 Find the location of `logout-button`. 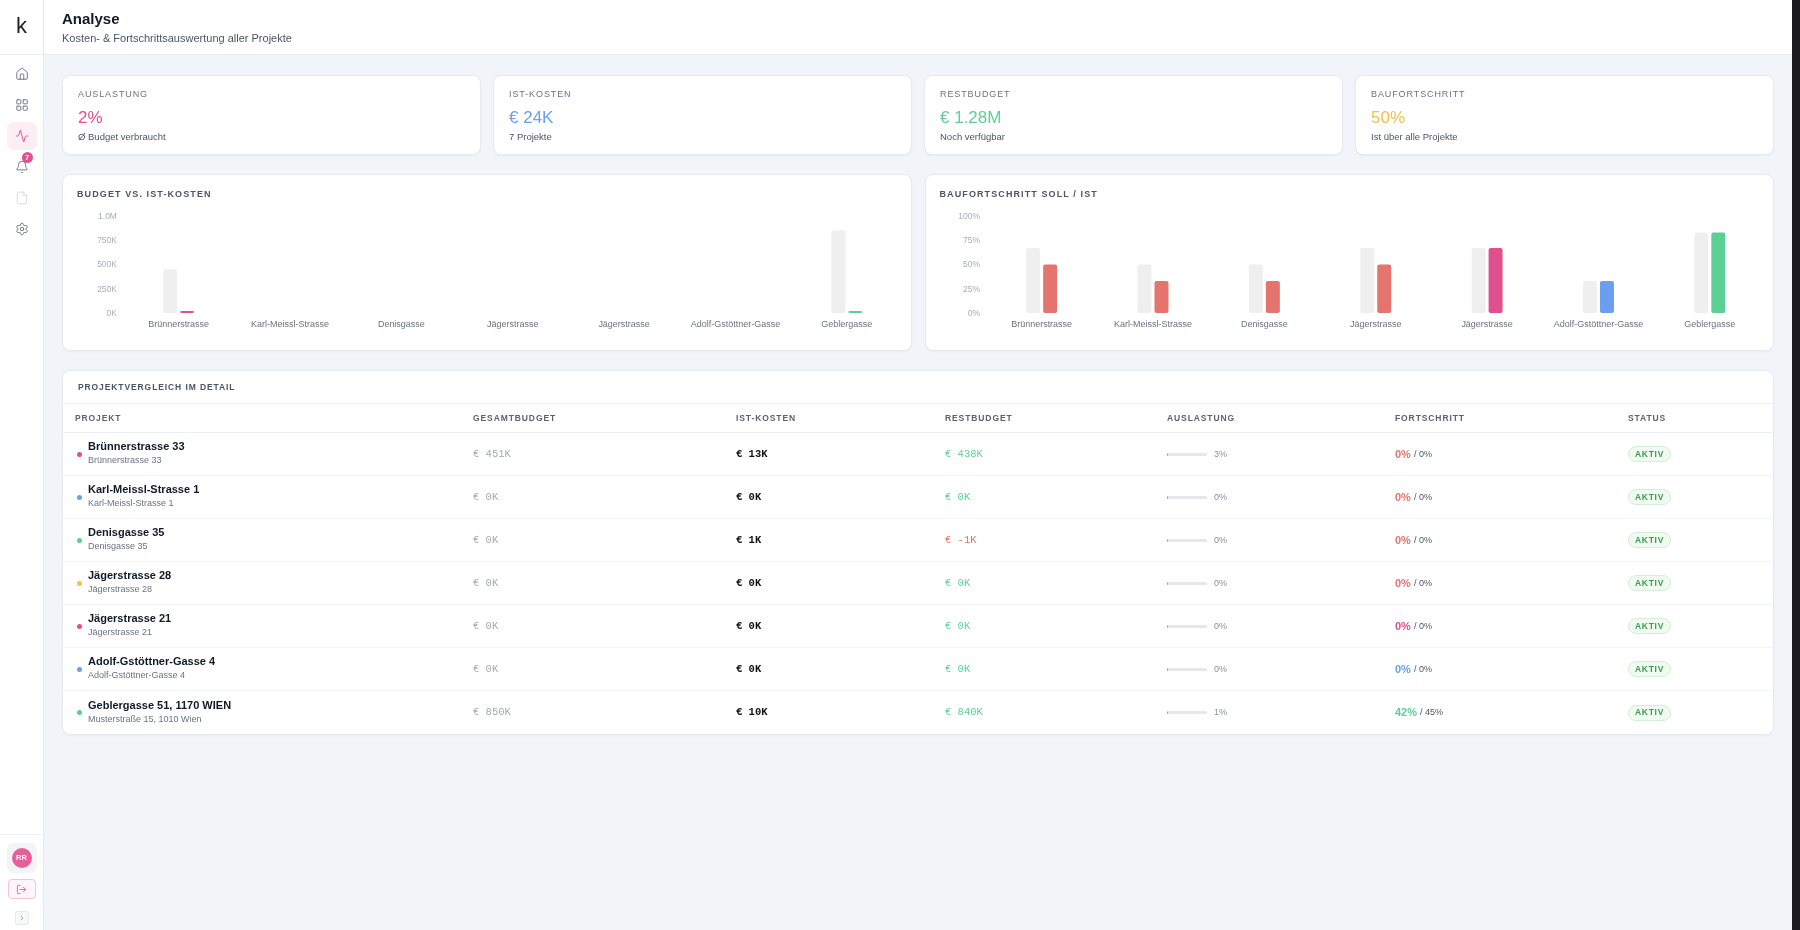

logout-button is located at coordinates (21, 889).